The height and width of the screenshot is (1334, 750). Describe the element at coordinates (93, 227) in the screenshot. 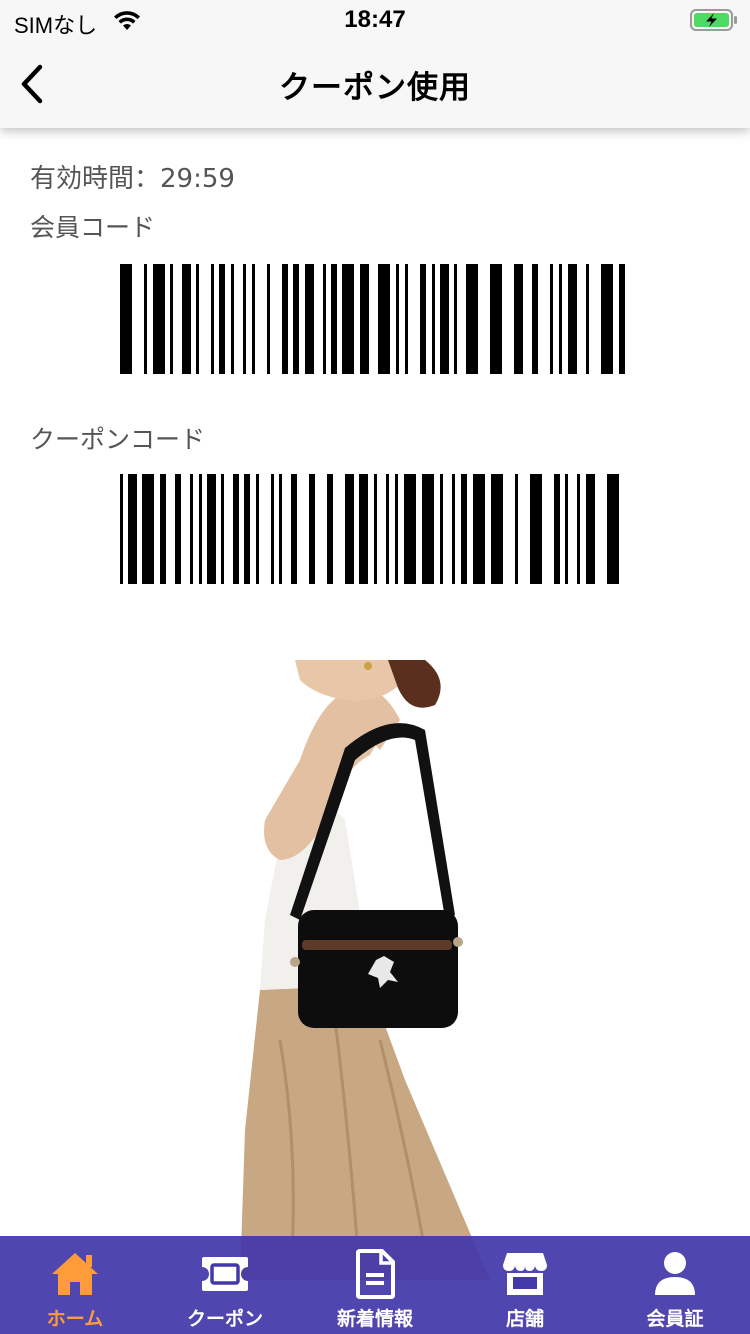

I see `member-code-label: 会員コード` at that location.